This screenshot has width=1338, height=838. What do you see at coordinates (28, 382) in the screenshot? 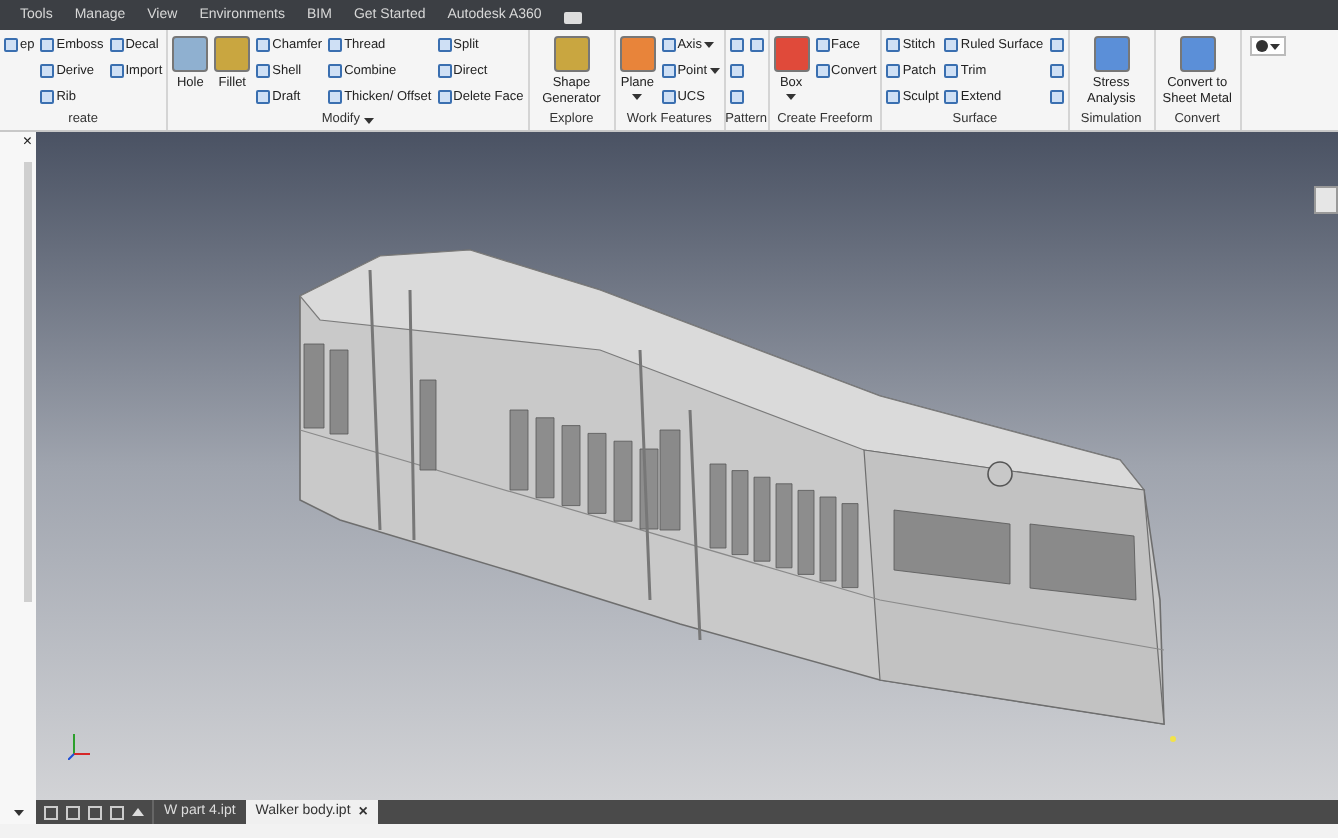
I see `scrollbar` at bounding box center [28, 382].